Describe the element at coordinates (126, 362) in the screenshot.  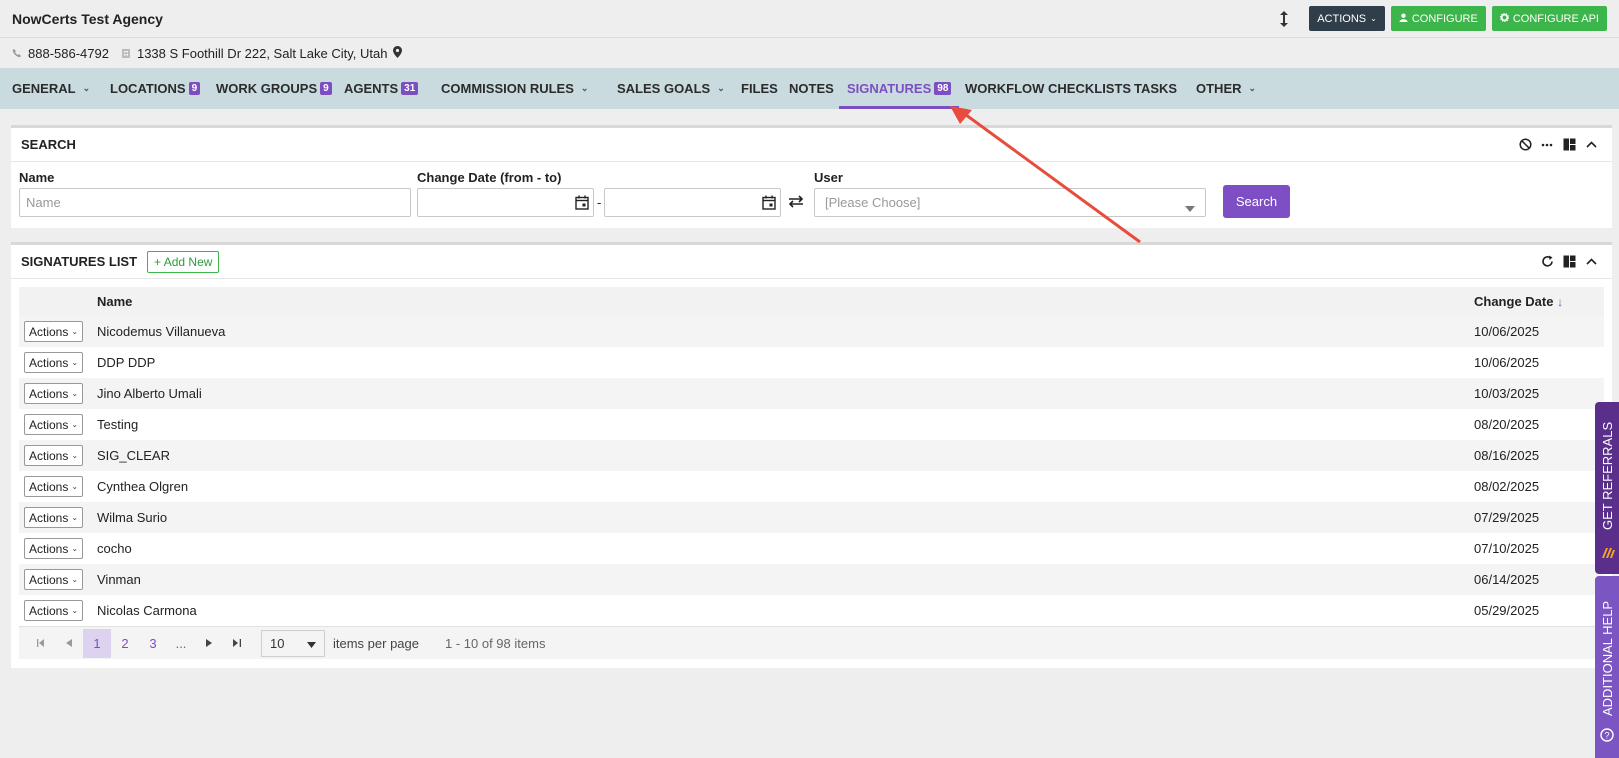
I see `row-name: DDP DDP` at that location.